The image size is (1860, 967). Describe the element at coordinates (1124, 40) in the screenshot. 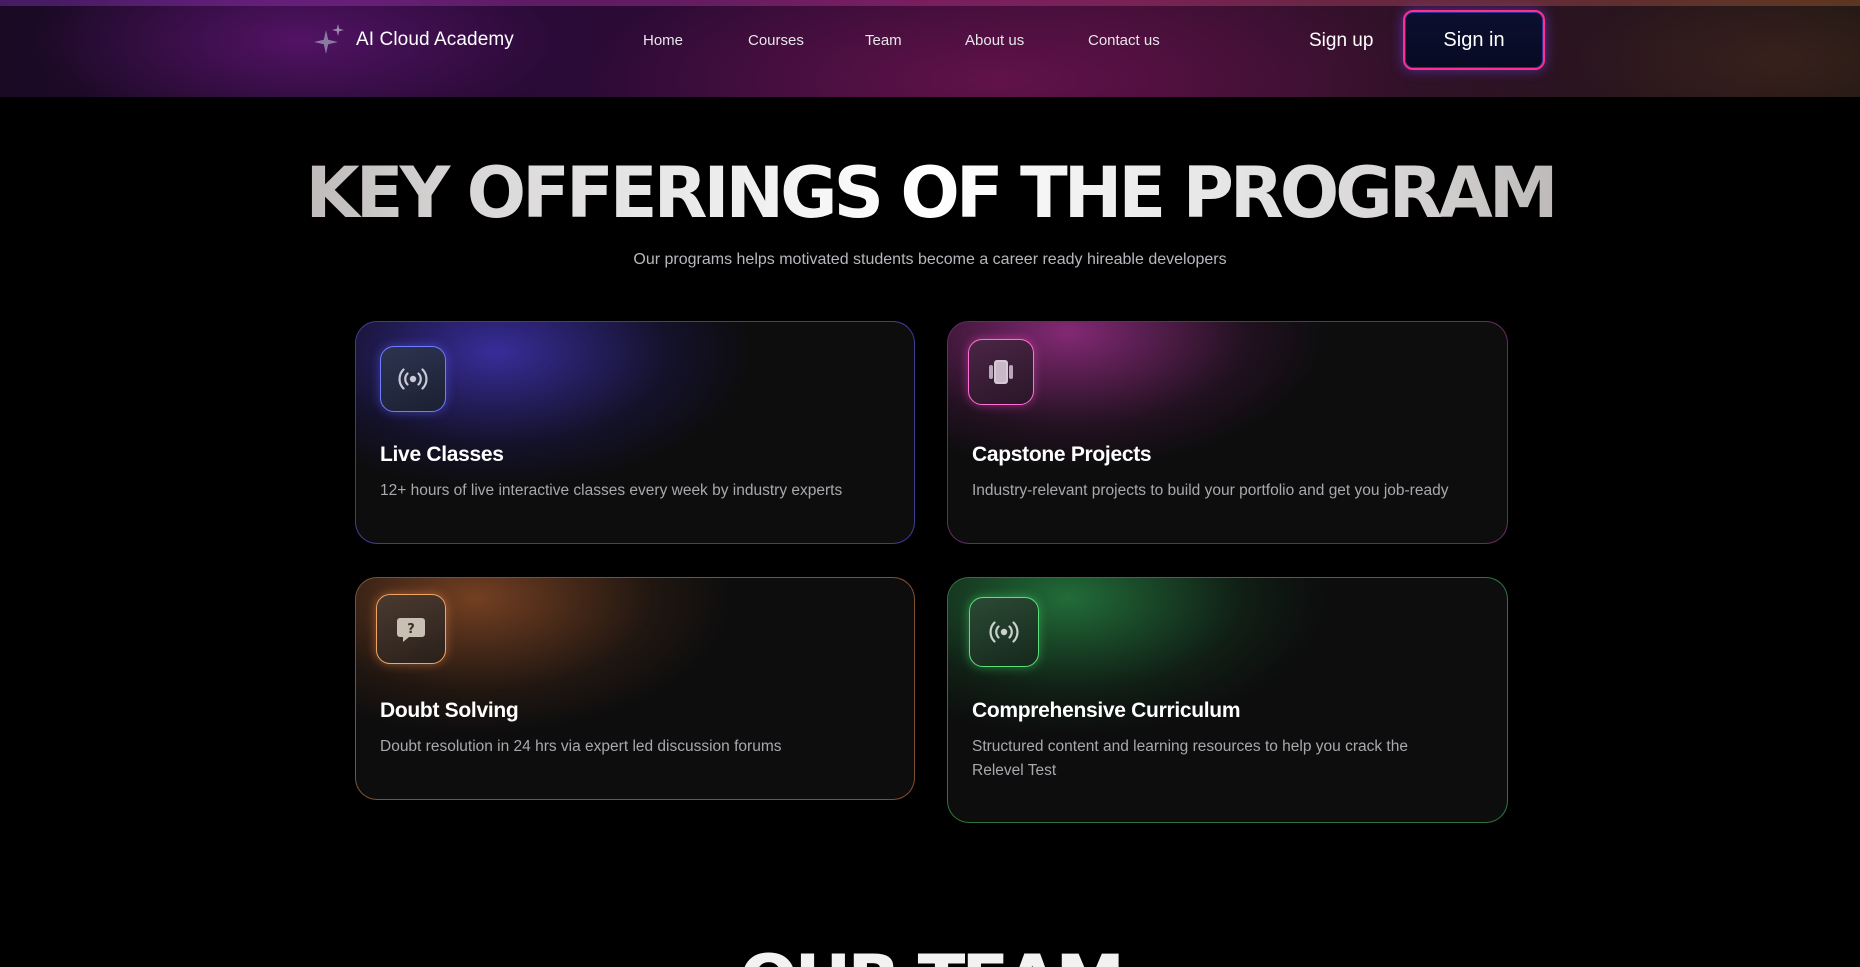

I see `nav-link-contact: Contact us` at that location.